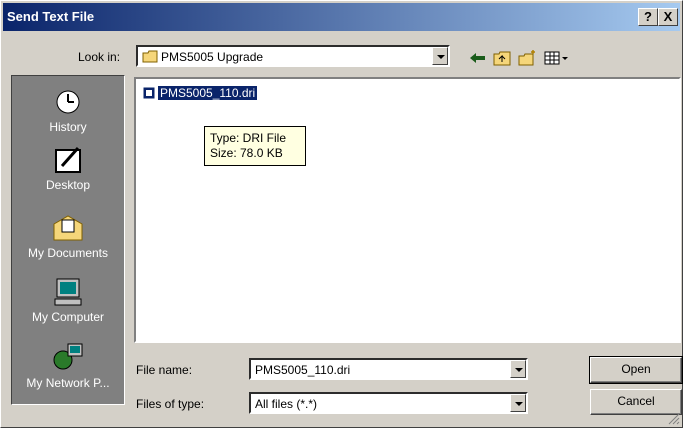  Describe the element at coordinates (51, 16) in the screenshot. I see `window-title: Send Text File` at that location.